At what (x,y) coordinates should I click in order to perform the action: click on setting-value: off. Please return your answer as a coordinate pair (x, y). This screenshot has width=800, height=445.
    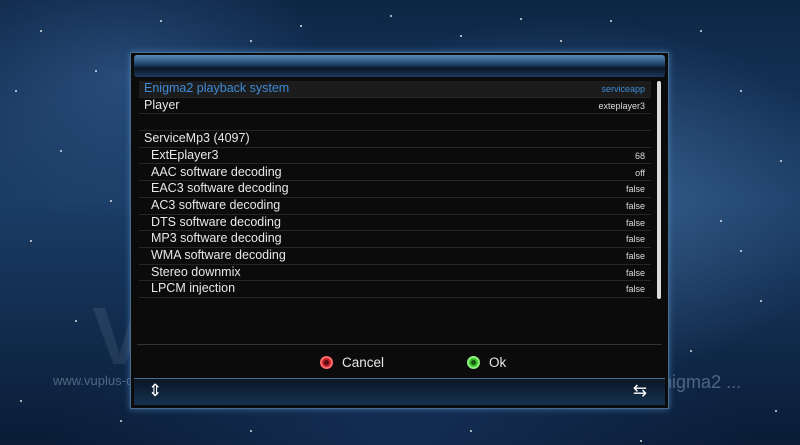
    Looking at the image, I should click on (640, 172).